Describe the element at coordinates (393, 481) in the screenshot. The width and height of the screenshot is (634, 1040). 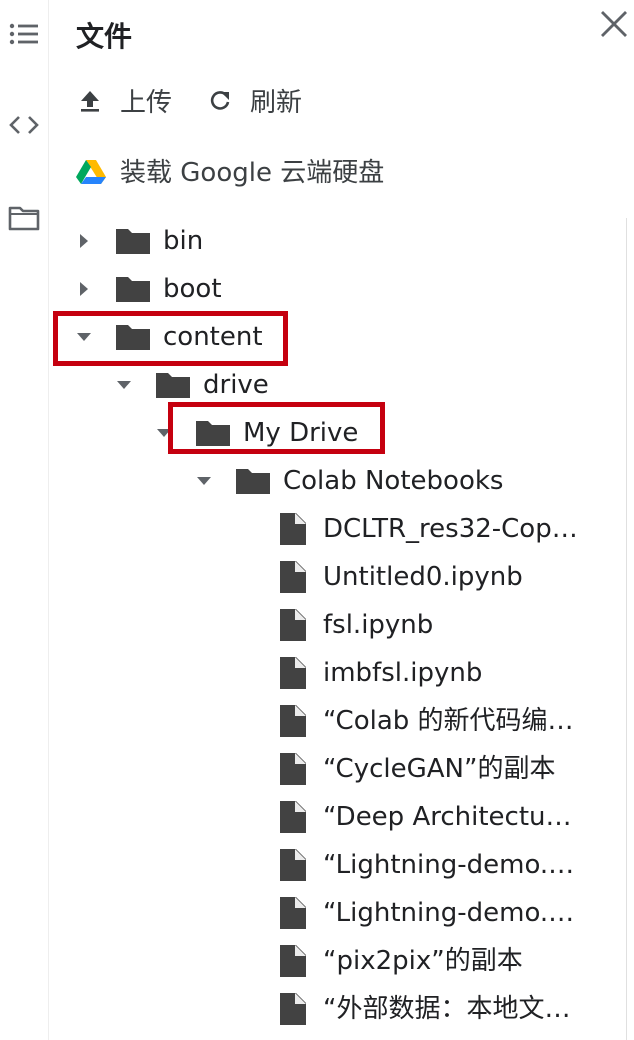
I see `tree-item-label: Colab Notebooks` at that location.